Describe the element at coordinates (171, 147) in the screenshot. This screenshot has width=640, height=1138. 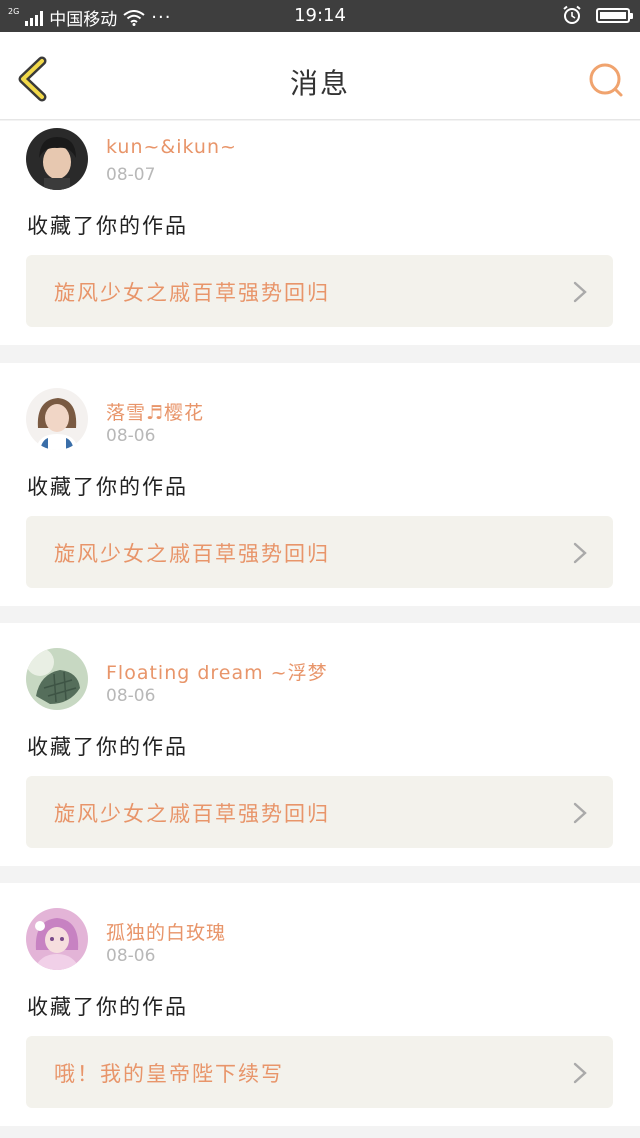
I see `username: kun~&ikun~` at that location.